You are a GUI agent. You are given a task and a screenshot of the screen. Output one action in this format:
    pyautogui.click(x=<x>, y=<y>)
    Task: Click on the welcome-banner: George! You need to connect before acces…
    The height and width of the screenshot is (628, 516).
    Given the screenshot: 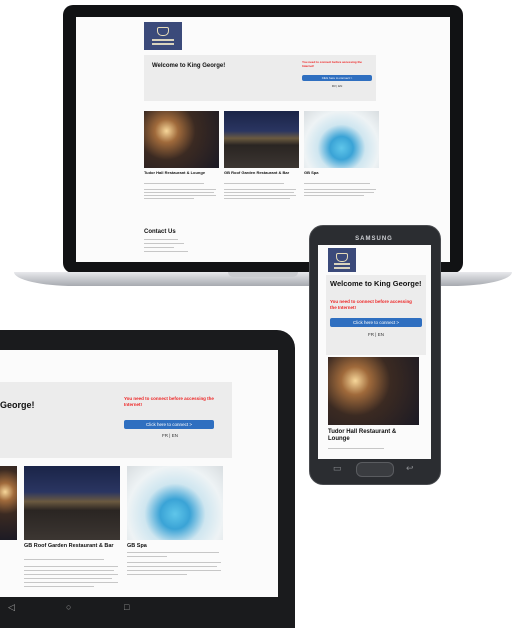 What is the action you would take?
    pyautogui.click(x=116, y=420)
    